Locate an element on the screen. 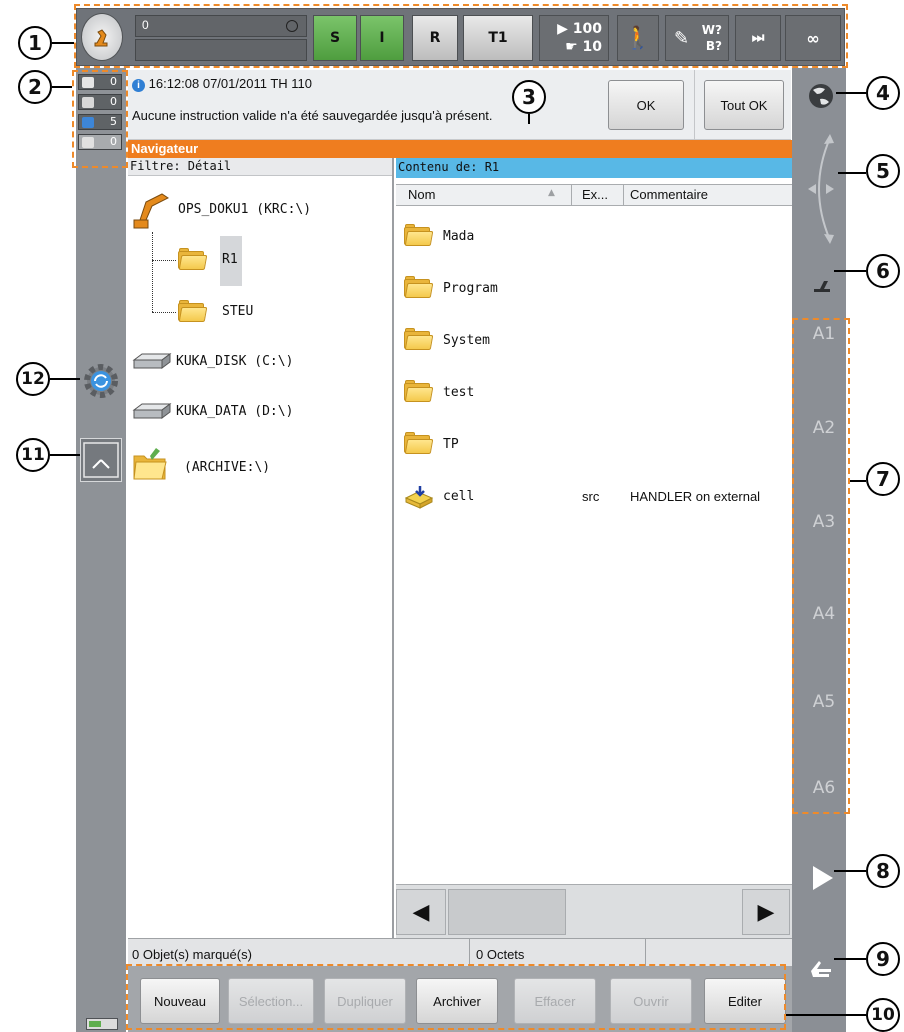 The height and width of the screenshot is (1032, 904). workspace-gear-button is located at coordinates (101, 381).